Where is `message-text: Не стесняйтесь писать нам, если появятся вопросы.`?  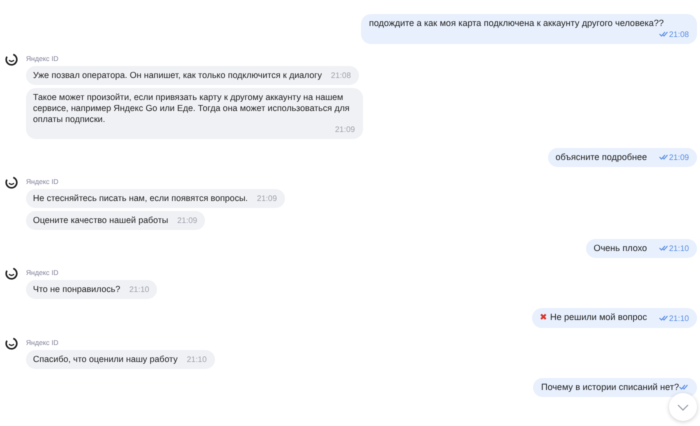 message-text: Не стесняйтесь писать нам, если появятся вопросы. is located at coordinates (140, 198).